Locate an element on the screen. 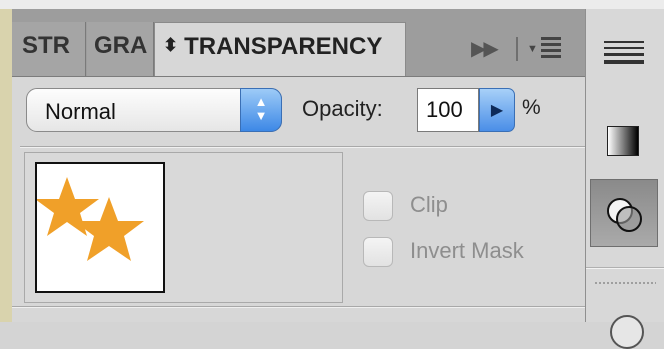  side-toolbar-separator is located at coordinates (625, 268).